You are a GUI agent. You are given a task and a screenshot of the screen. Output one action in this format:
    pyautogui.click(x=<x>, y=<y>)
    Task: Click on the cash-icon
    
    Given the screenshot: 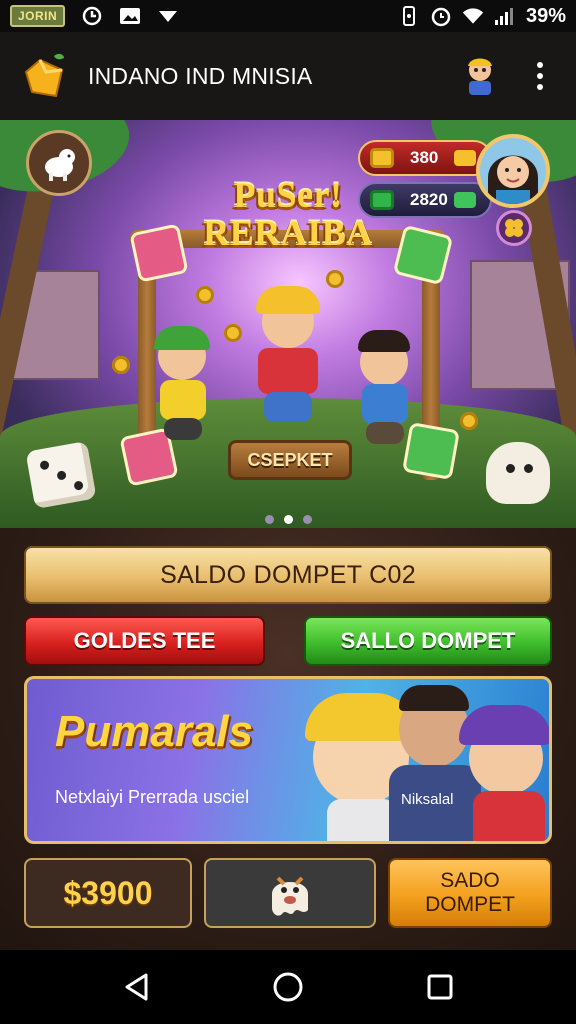 What is the action you would take?
    pyautogui.click(x=465, y=200)
    